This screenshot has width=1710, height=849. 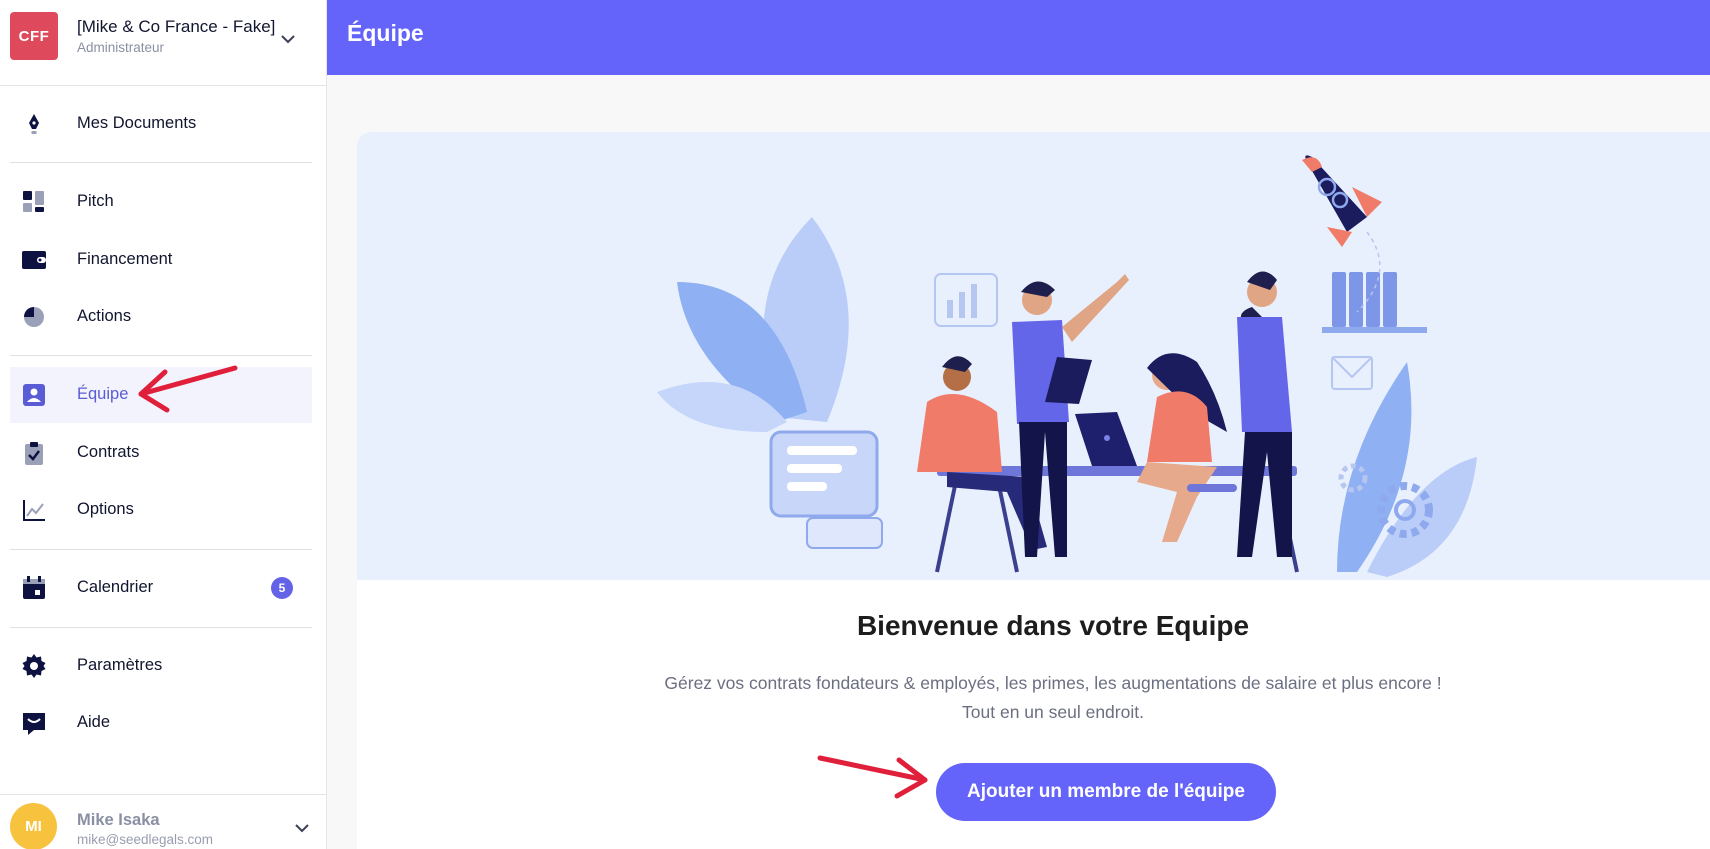 I want to click on company-role: Administrateur, so click(x=121, y=47).